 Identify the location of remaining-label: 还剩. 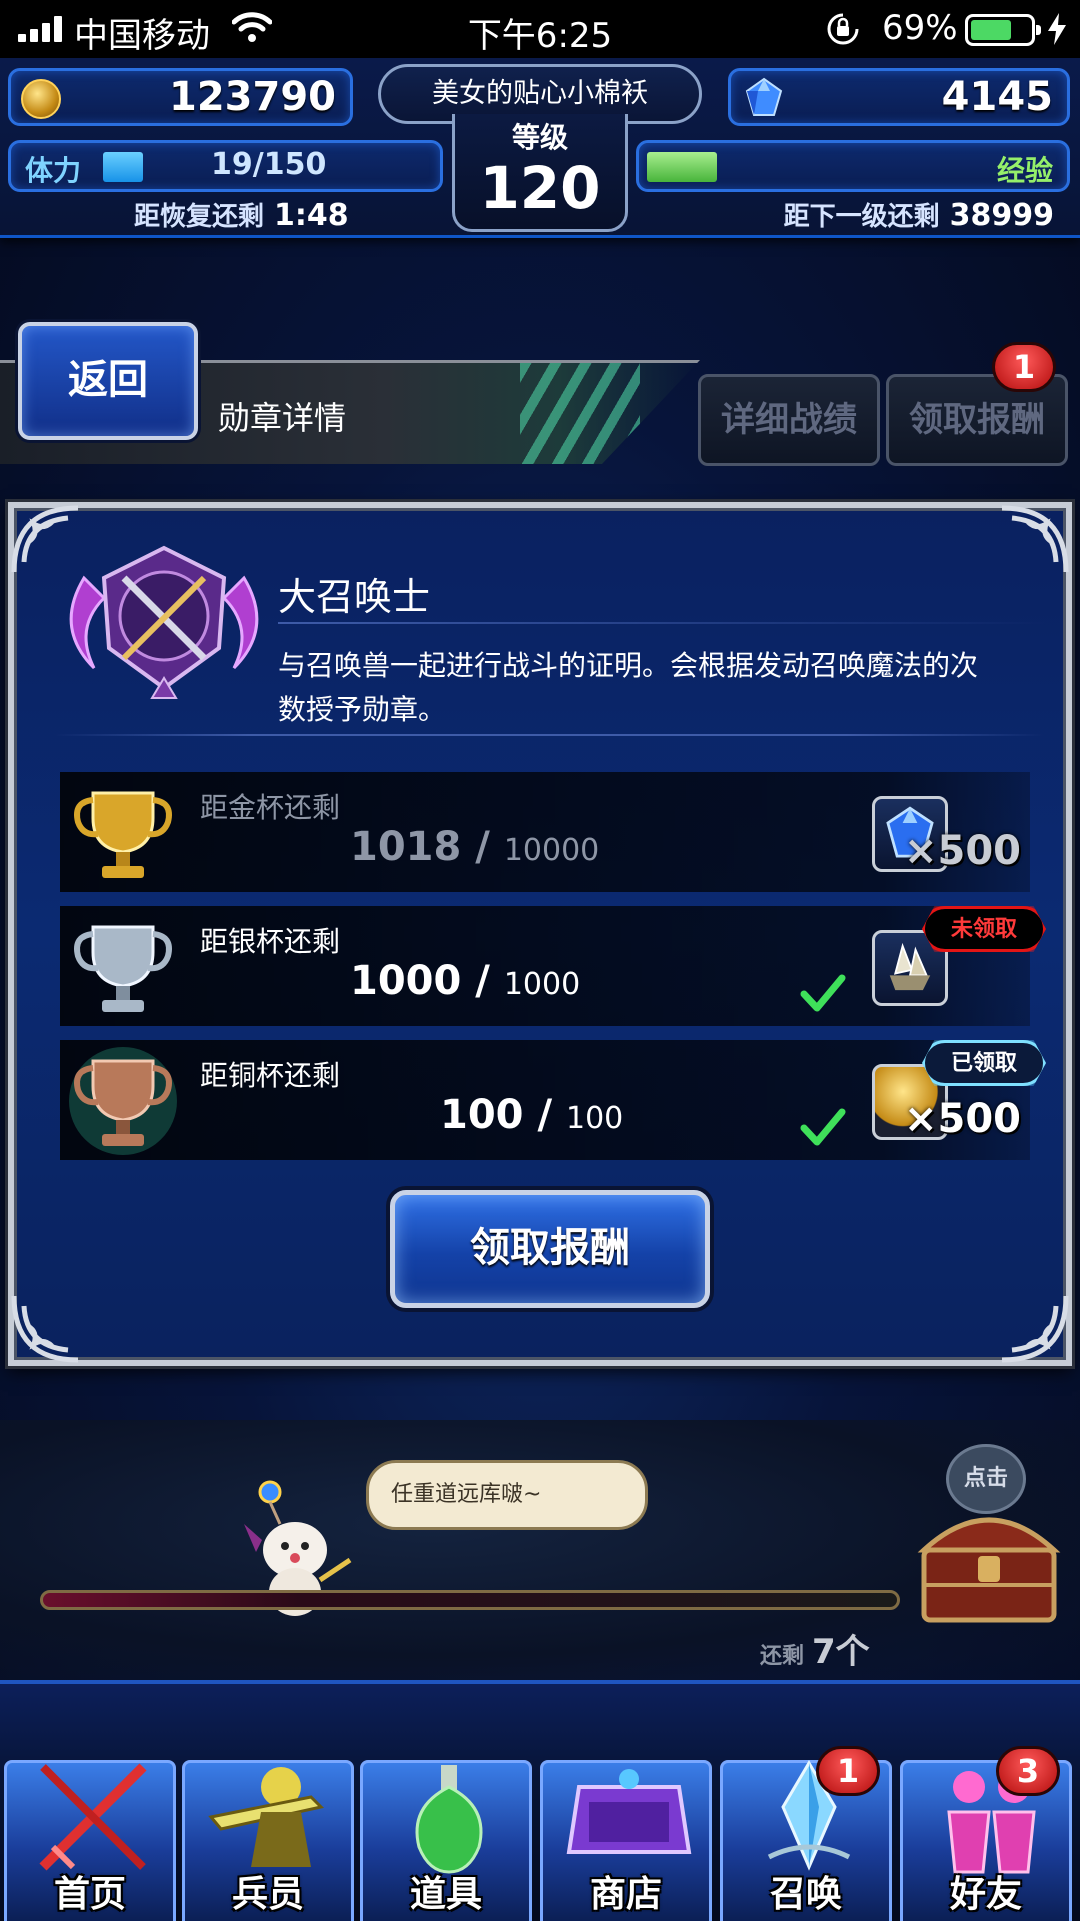
(782, 1656).